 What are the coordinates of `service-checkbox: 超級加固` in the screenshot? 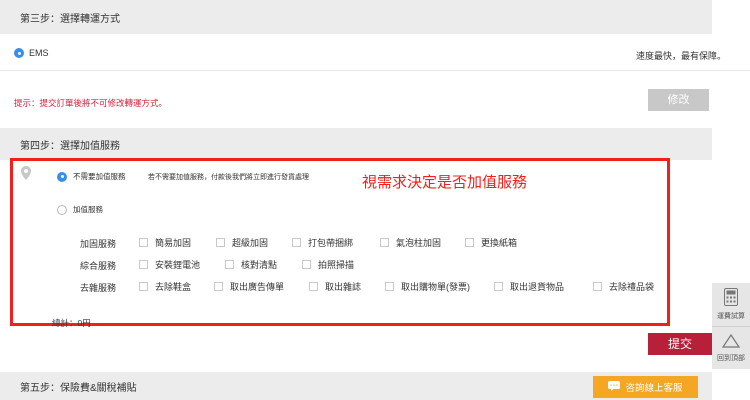 It's located at (242, 242).